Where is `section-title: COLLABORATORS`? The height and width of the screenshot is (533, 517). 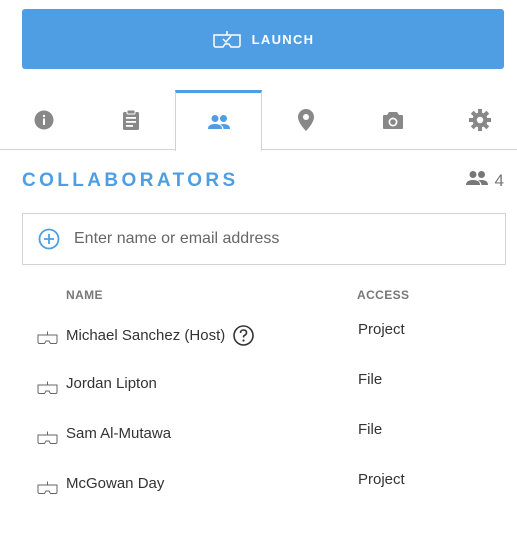 section-title: COLLABORATORS is located at coordinates (130, 180).